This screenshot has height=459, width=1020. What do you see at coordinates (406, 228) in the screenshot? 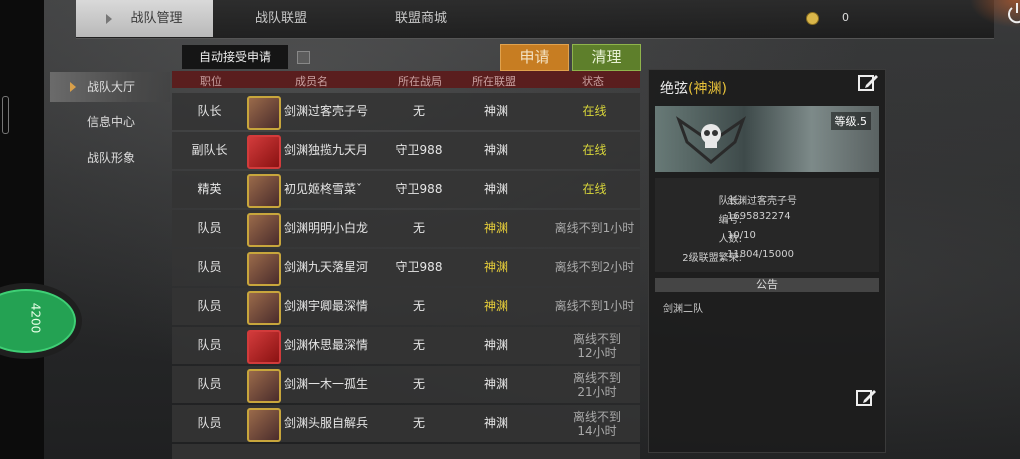
I see `table-row: 队员 剑渊明明小白龙 无 神渊 离线不到1小时` at bounding box center [406, 228].